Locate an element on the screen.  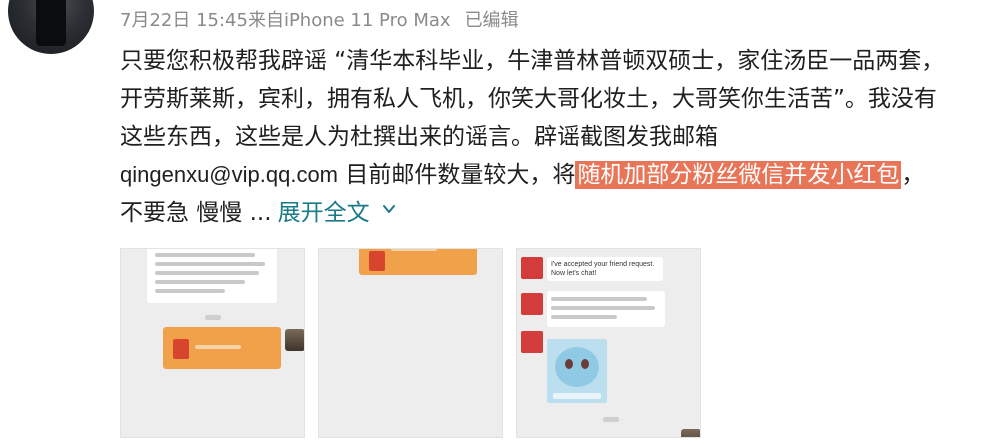
post-text-segment: ， is located at coordinates (913, 175).